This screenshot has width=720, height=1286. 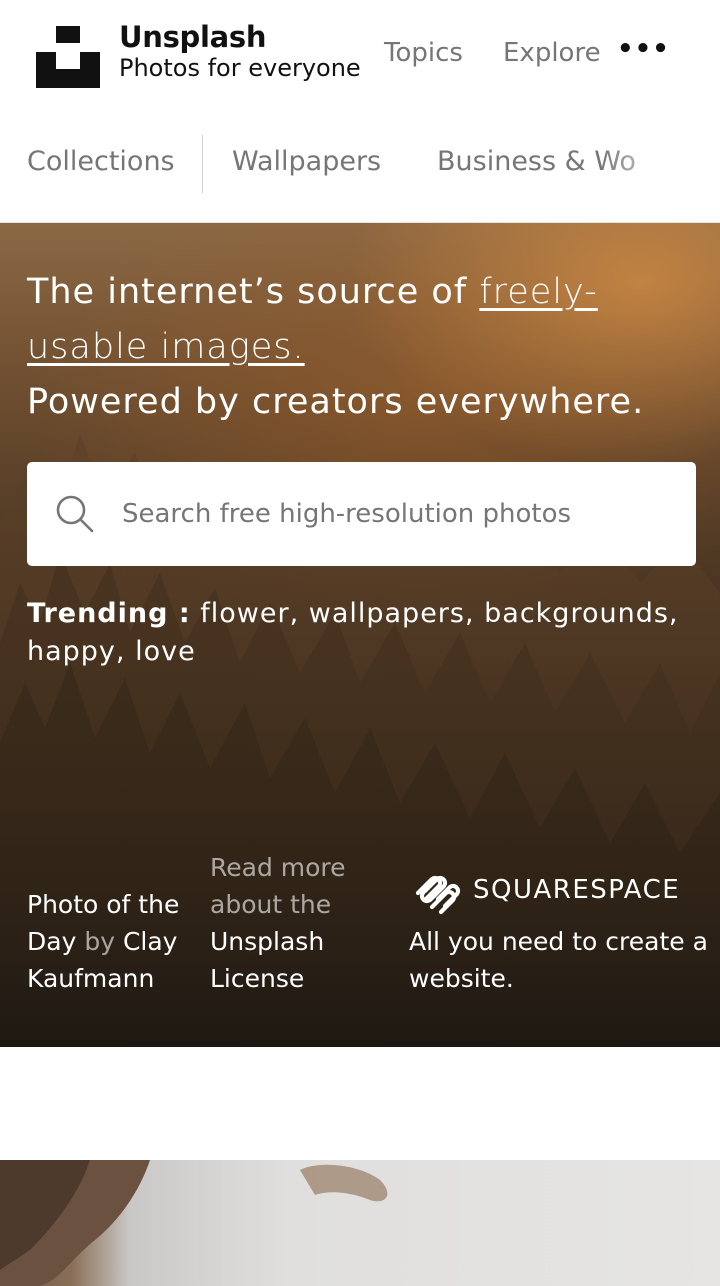 I want to click on unsplash-license-link: Unsplash License, so click(x=267, y=960).